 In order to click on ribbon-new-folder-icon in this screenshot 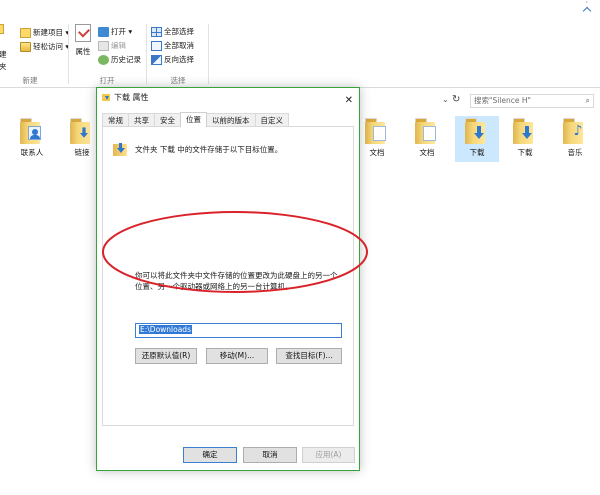, I will do `click(3, 29)`.